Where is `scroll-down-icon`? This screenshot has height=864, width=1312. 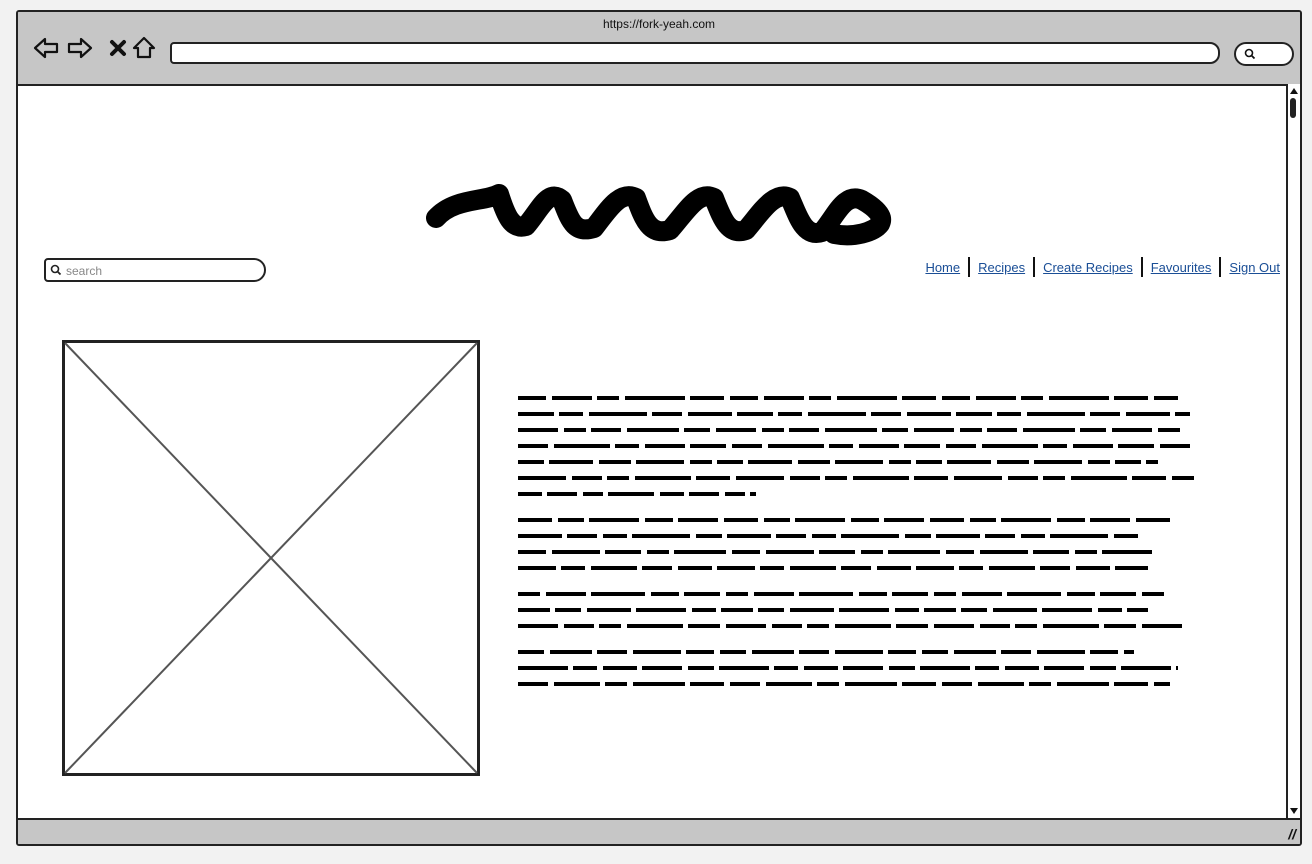
scroll-down-icon is located at coordinates (1294, 811).